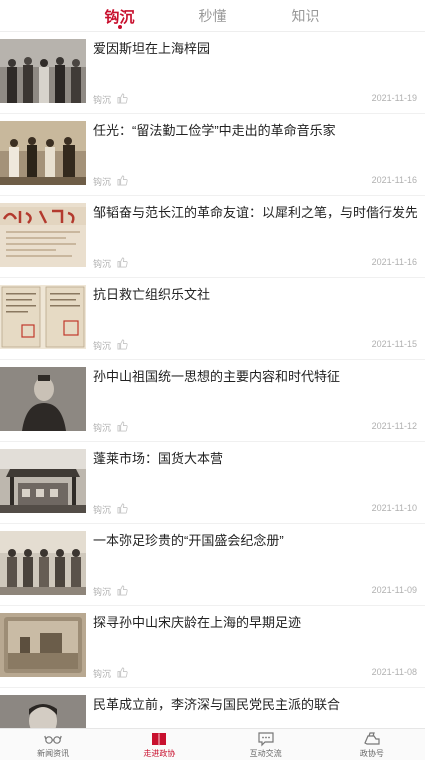 The image size is (425, 760). What do you see at coordinates (255, 674) in the screenshot?
I see `article-meta: 钩沉 2021-11-08` at bounding box center [255, 674].